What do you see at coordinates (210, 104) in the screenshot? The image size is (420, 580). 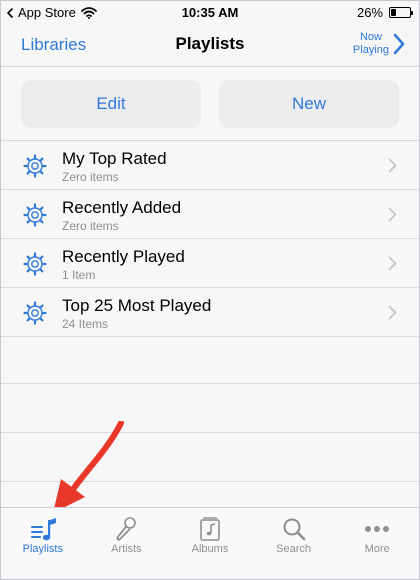 I see `action-row: Edit New` at bounding box center [210, 104].